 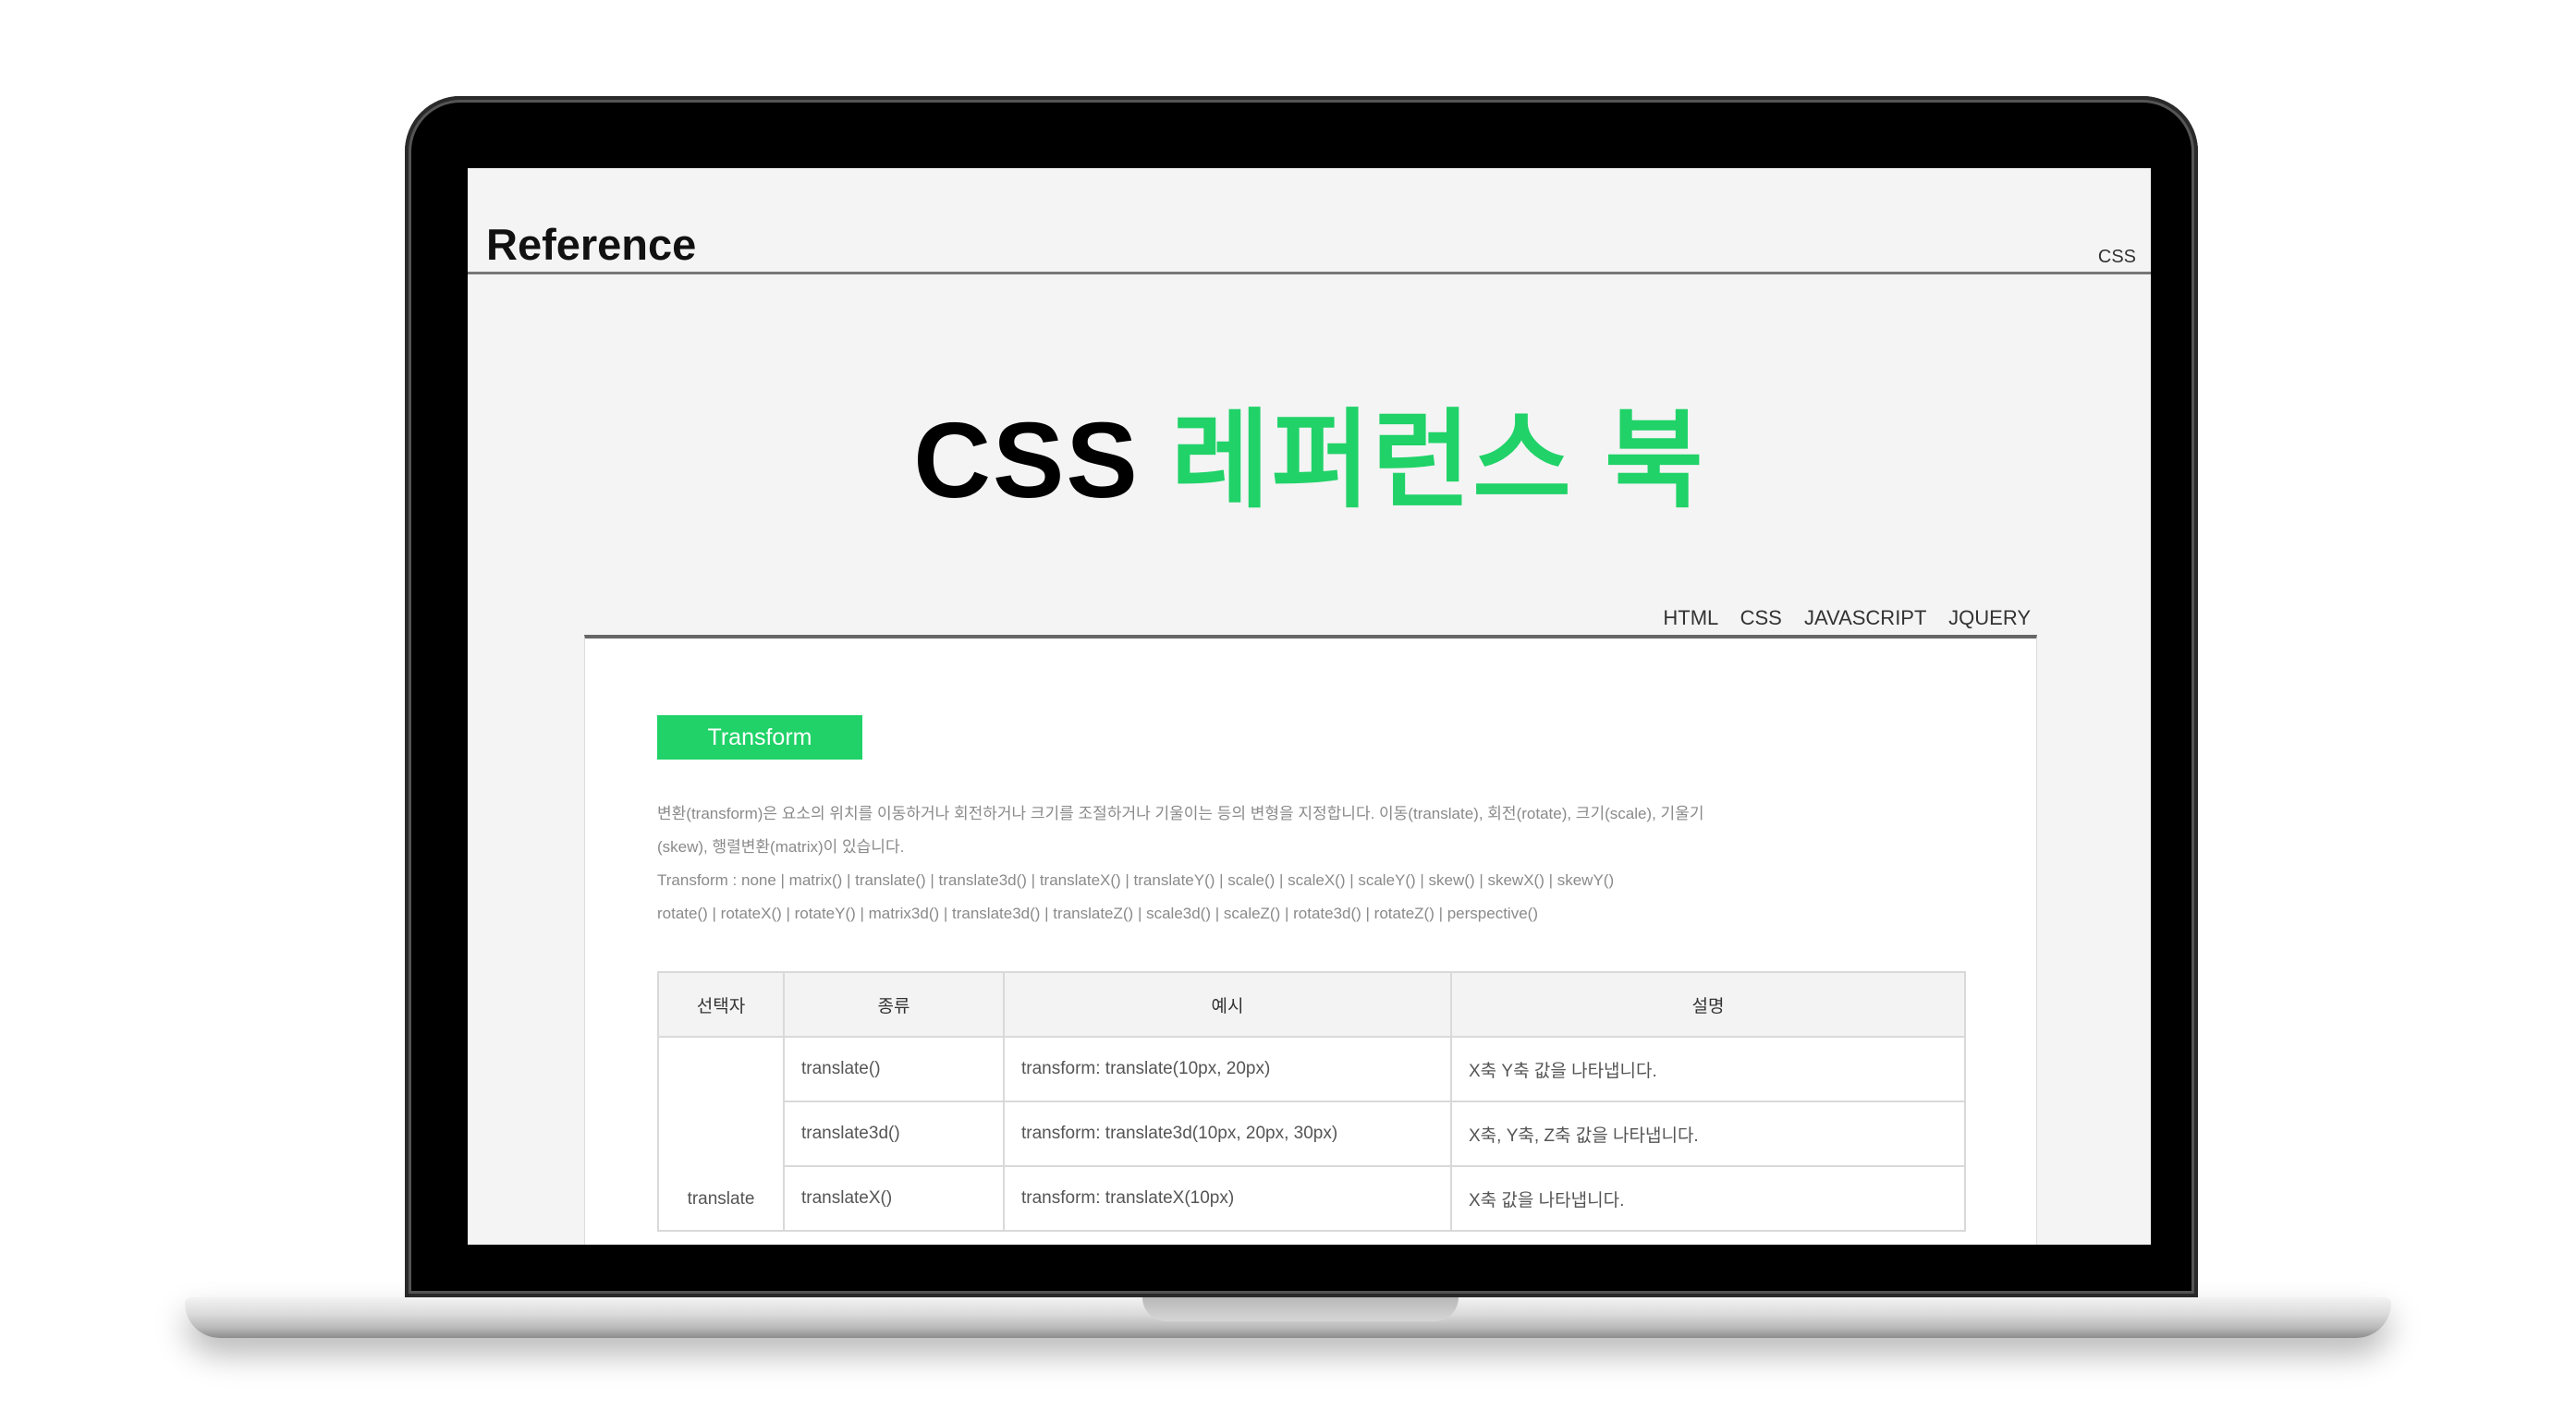 I want to click on hero-title-css: CSS, so click(x=1026, y=460).